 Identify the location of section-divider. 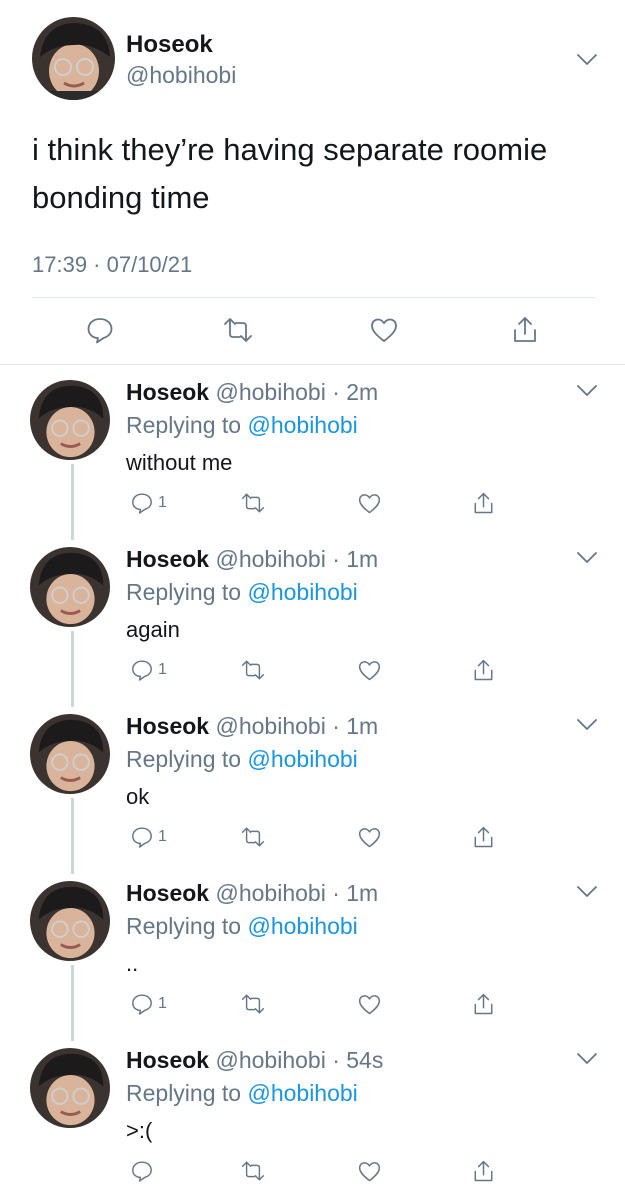
(312, 364).